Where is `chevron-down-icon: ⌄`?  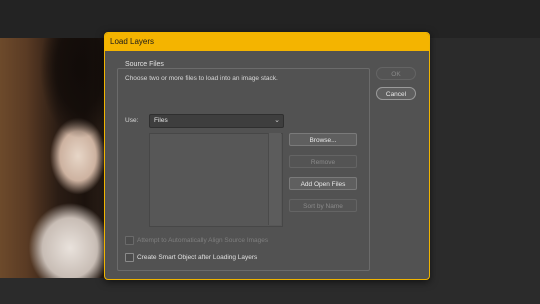 chevron-down-icon: ⌄ is located at coordinates (277, 120).